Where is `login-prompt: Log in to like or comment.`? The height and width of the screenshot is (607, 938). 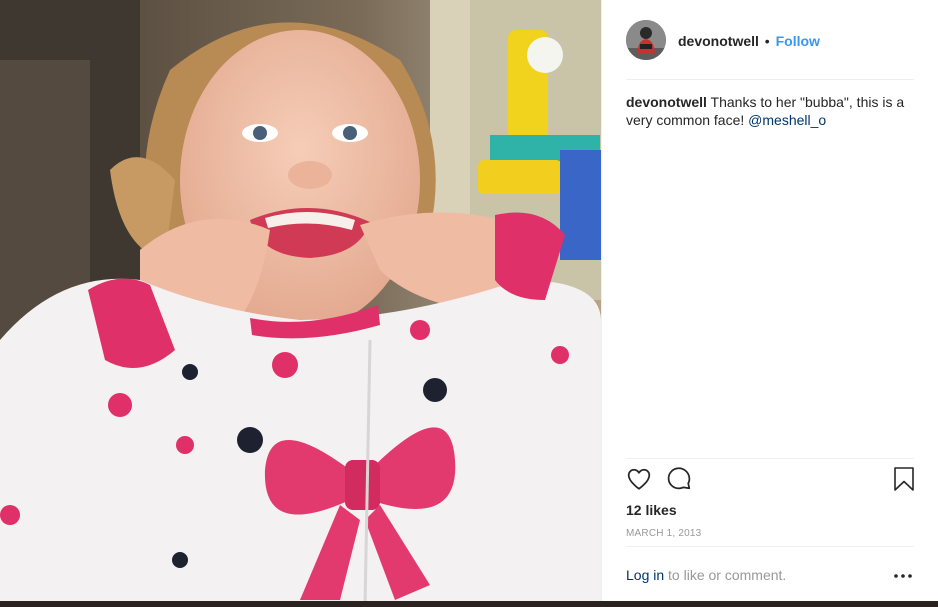
login-prompt: Log in to like or comment. is located at coordinates (706, 575).